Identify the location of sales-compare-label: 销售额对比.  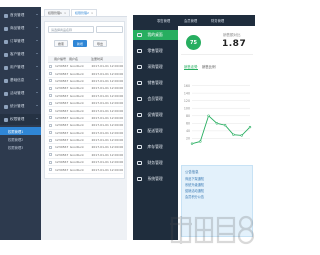
(232, 35).